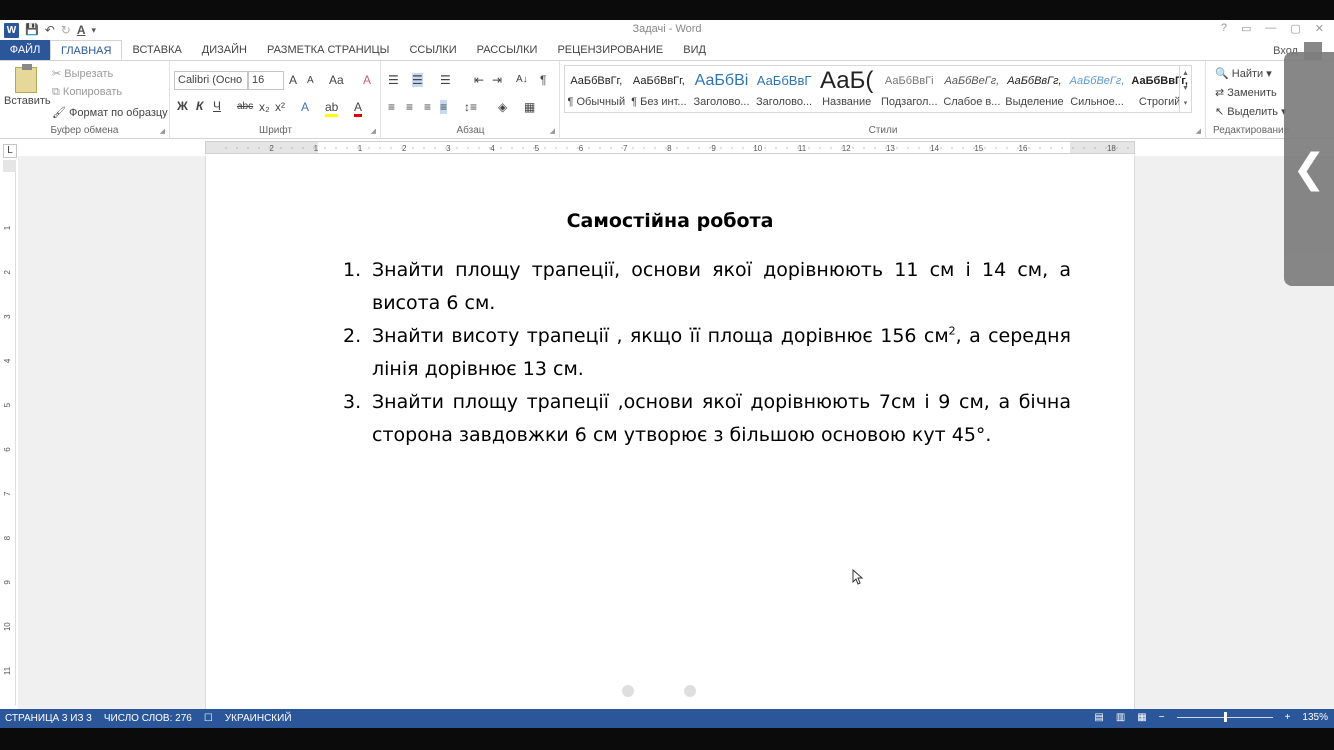 This screenshot has height=750, width=1334. I want to click on horizontal-ruler: 2 1 1 2 3 4 5 6 7 8 9 10 11 12 13 14 15 16 18, so click(670, 147).